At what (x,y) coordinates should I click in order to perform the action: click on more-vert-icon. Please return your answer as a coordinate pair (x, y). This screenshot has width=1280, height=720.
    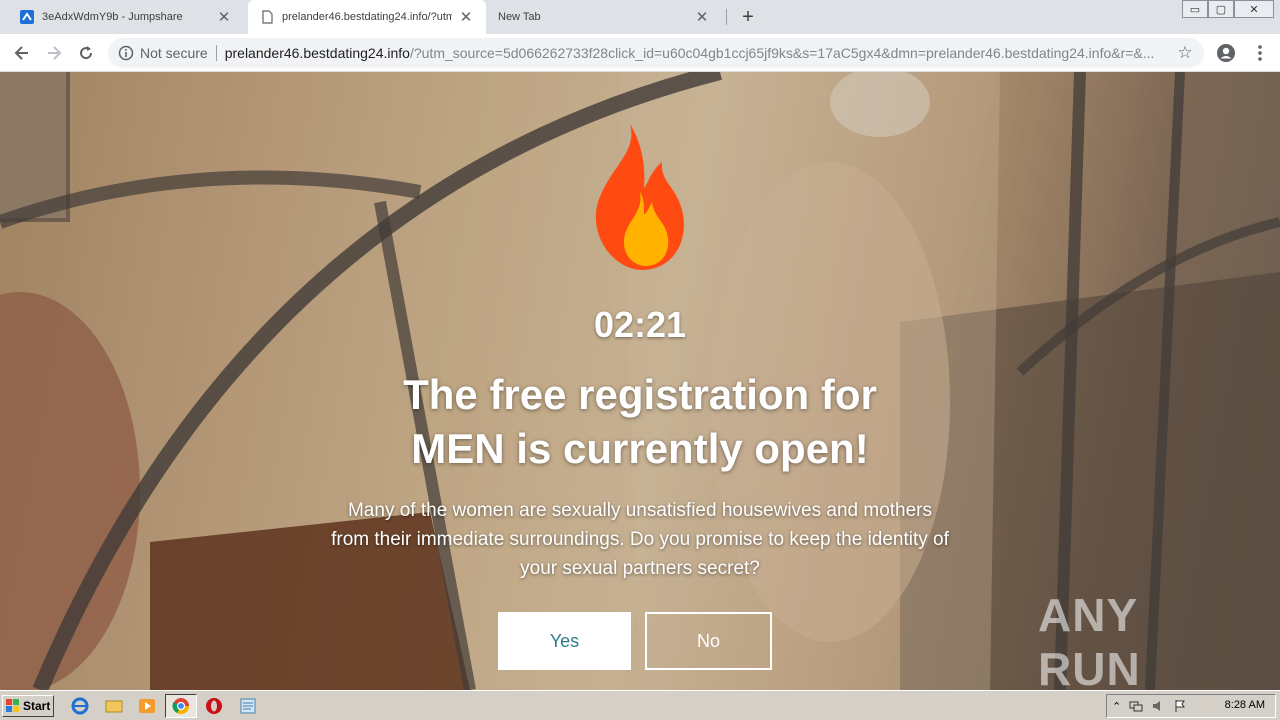
    Looking at the image, I should click on (1260, 53).